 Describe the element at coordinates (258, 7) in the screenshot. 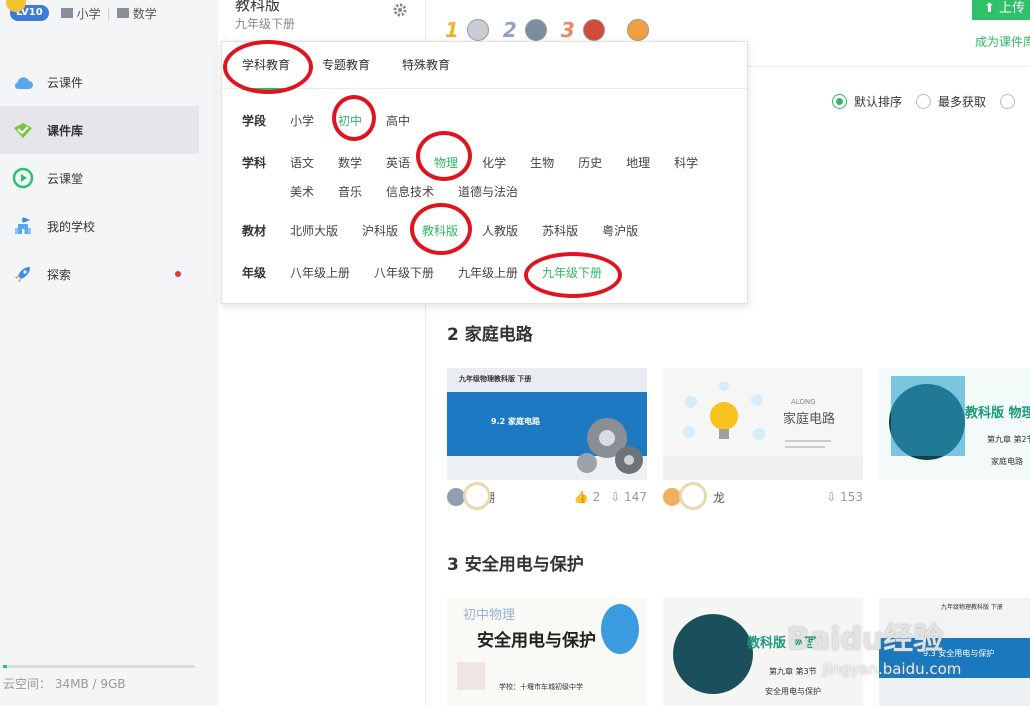

I see `textbook-title: 教科版` at that location.